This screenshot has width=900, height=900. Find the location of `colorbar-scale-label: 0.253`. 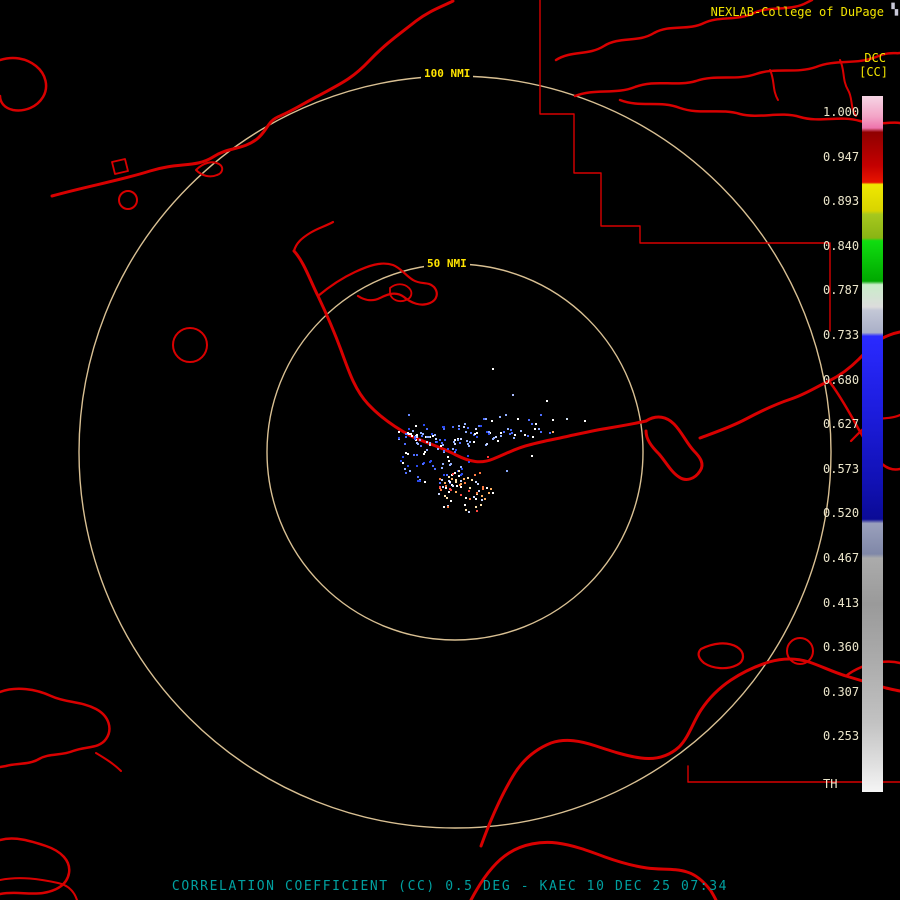

colorbar-scale-label: 0.253 is located at coordinates (841, 736).